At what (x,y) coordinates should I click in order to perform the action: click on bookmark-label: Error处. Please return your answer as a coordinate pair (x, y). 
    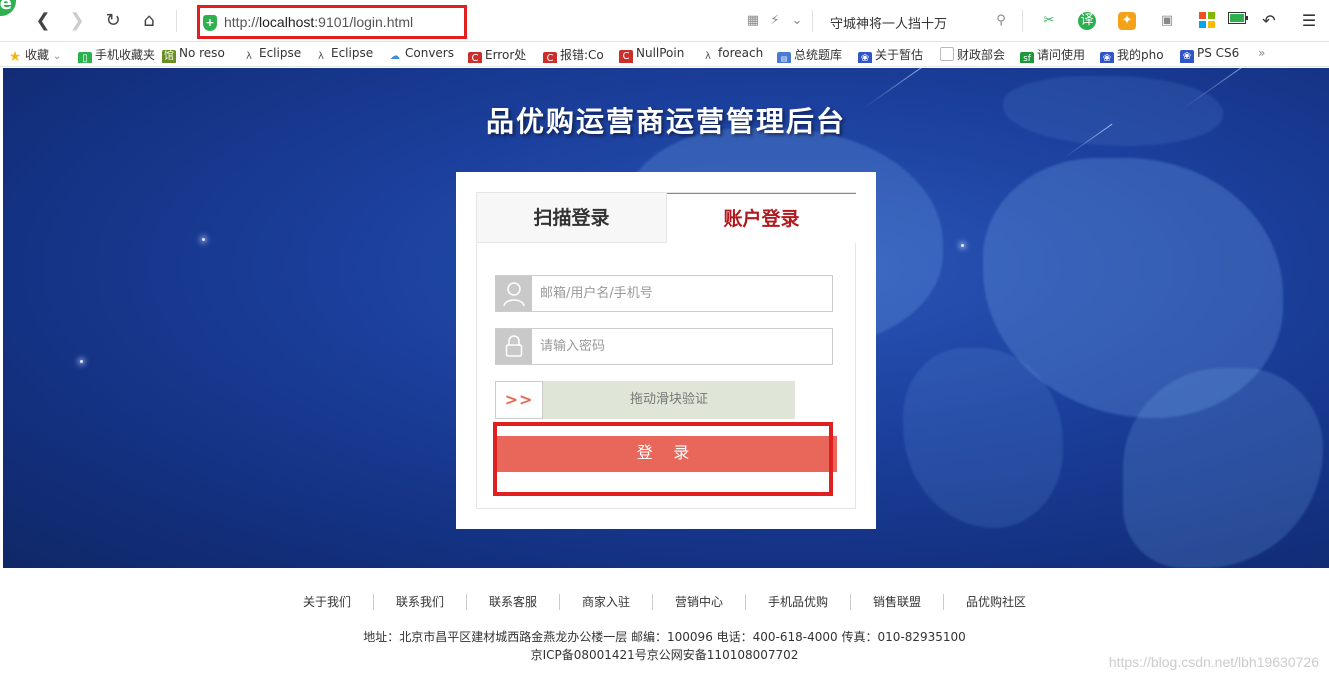
    Looking at the image, I should click on (506, 55).